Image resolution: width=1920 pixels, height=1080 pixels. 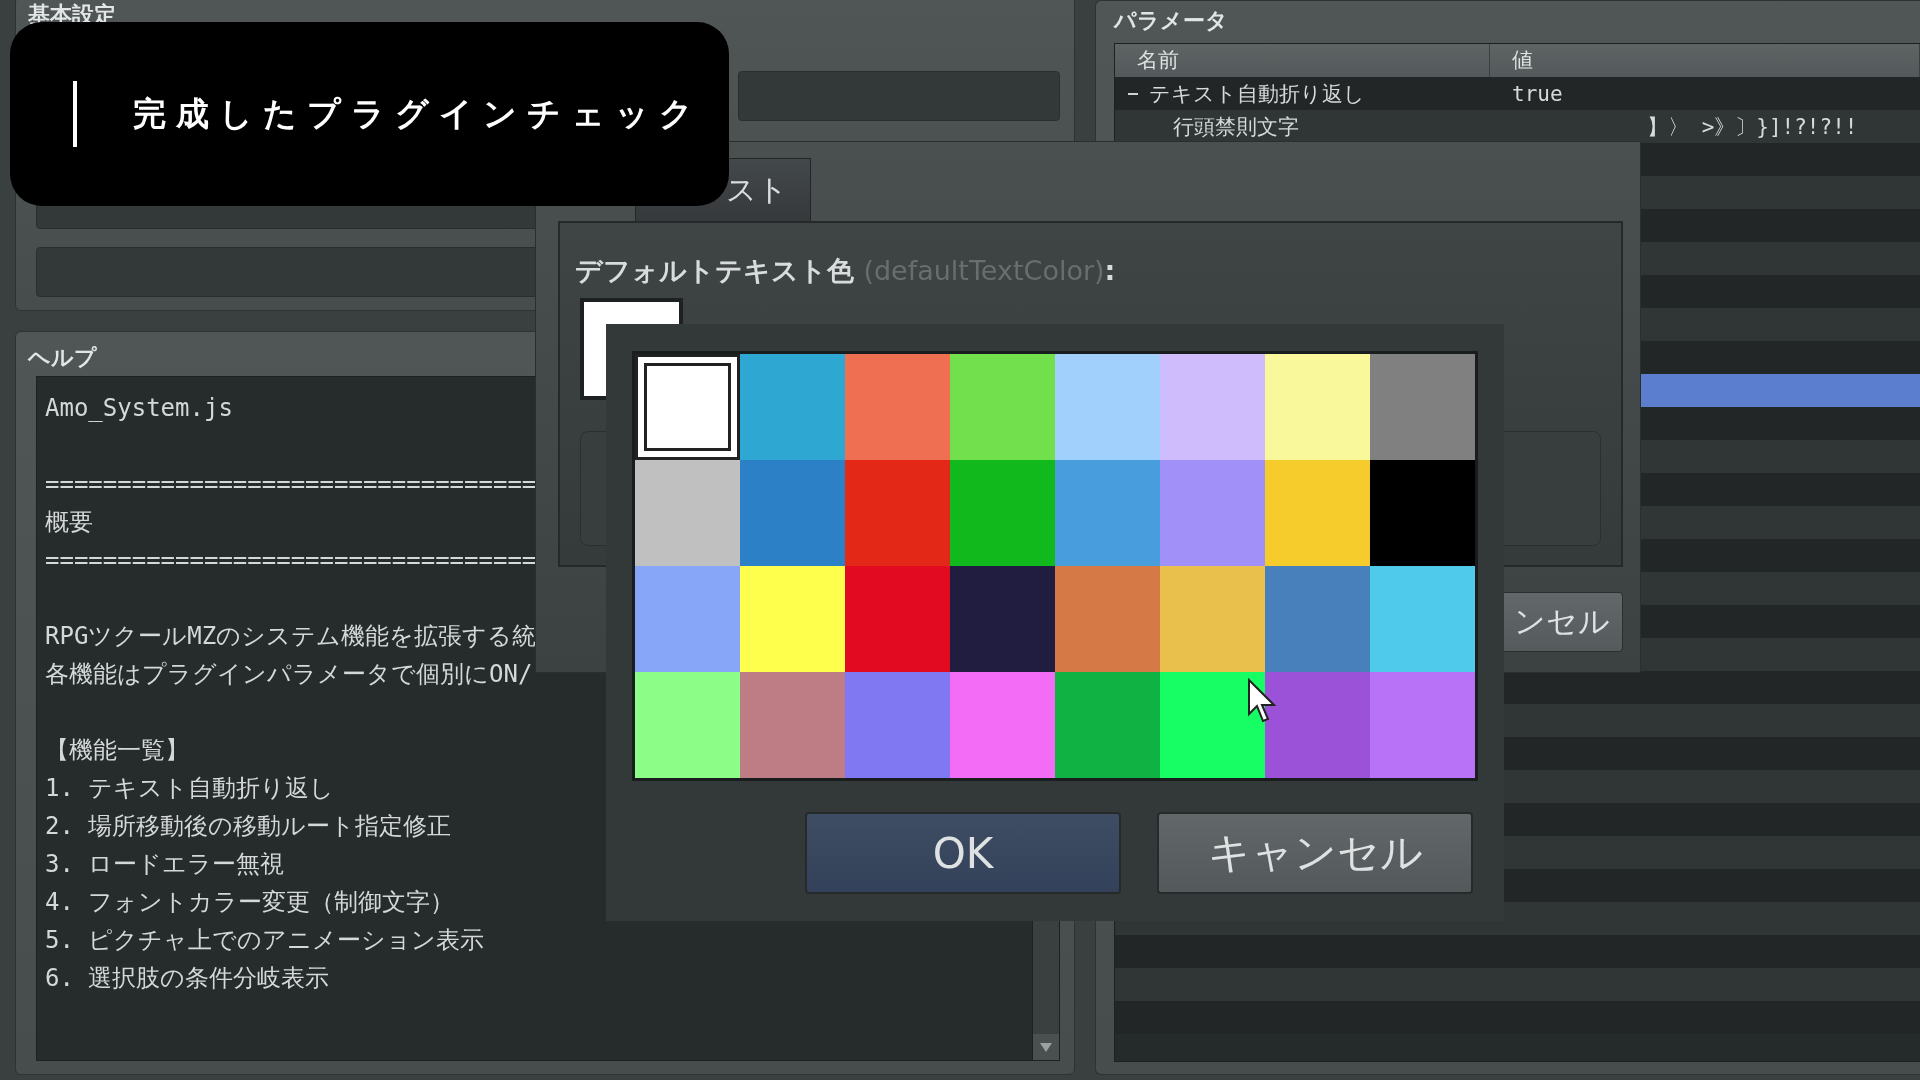 I want to click on parameter-value: true, so click(x=1537, y=93).